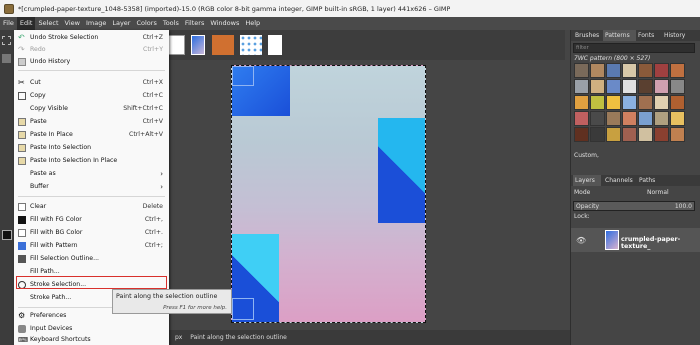 This screenshot has width=700, height=345. Describe the element at coordinates (22, 315) in the screenshot. I see `preferences-icon: ⚙` at that location.